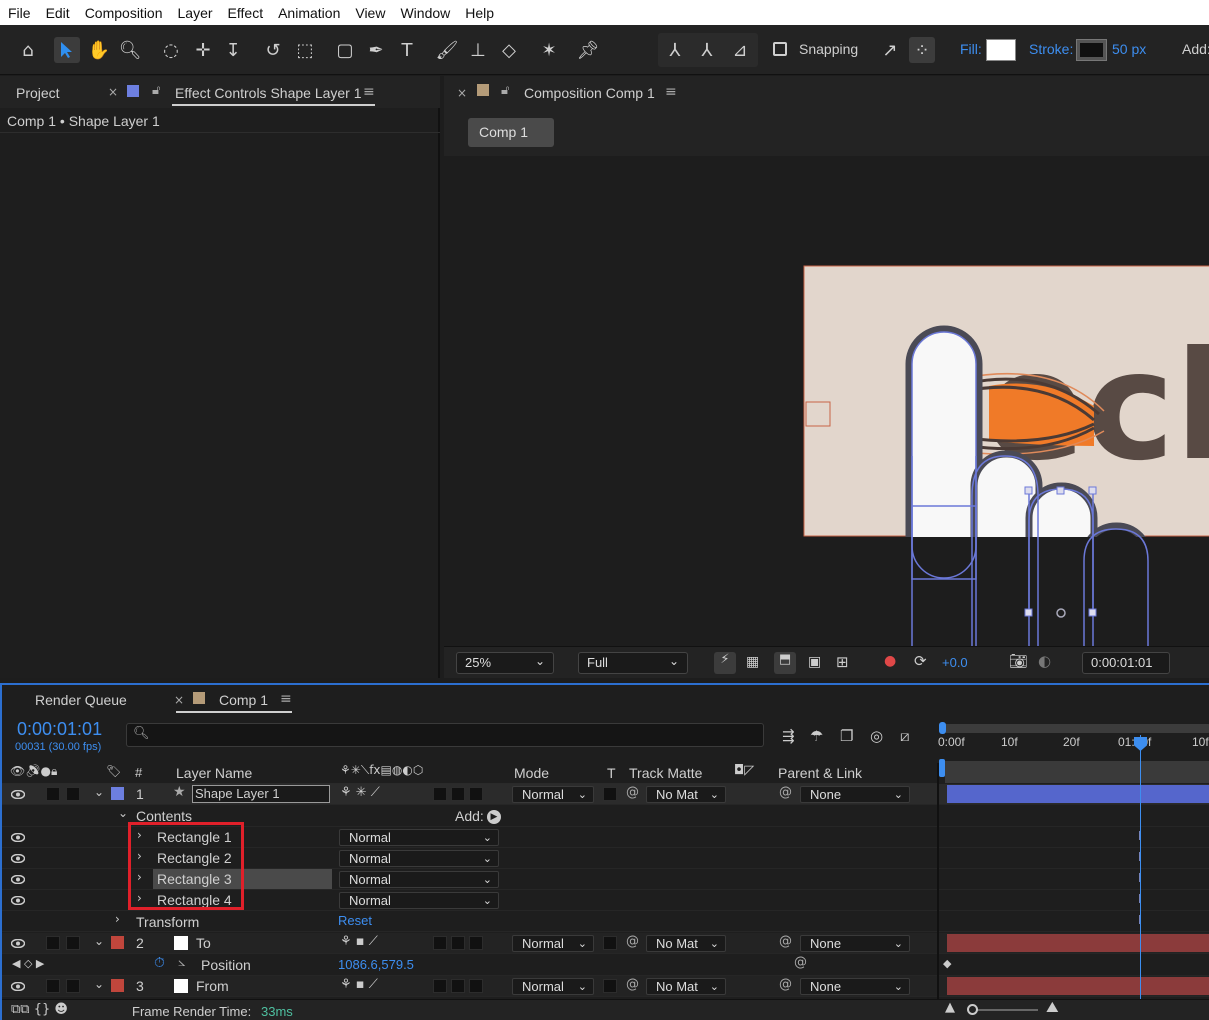 The width and height of the screenshot is (1209, 1020). What do you see at coordinates (130, 50) in the screenshot?
I see `zoom-tool-icon: 🔍︎` at bounding box center [130, 50].